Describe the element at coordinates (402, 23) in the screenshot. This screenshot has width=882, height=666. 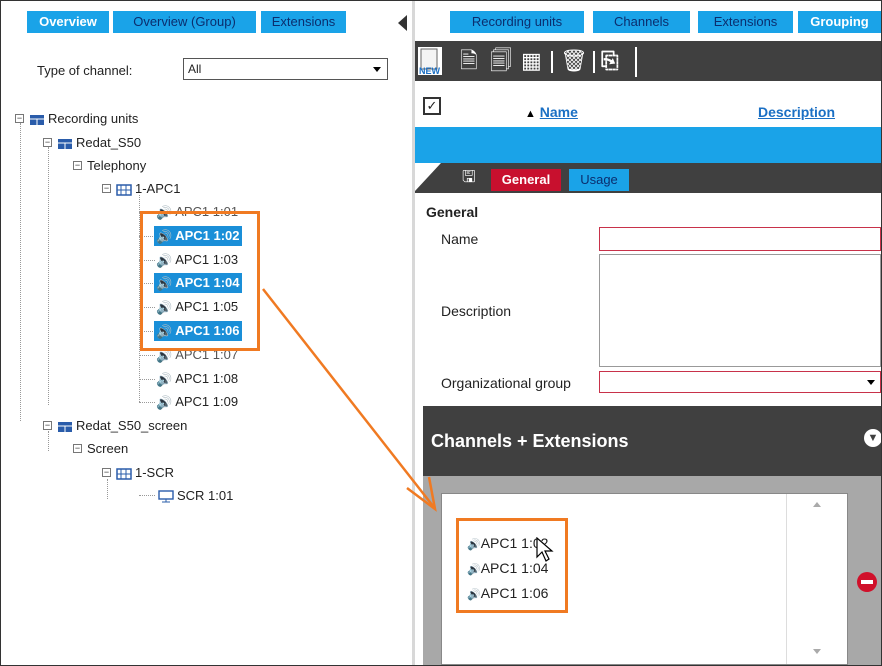
I see `collapse-panel-icon` at that location.